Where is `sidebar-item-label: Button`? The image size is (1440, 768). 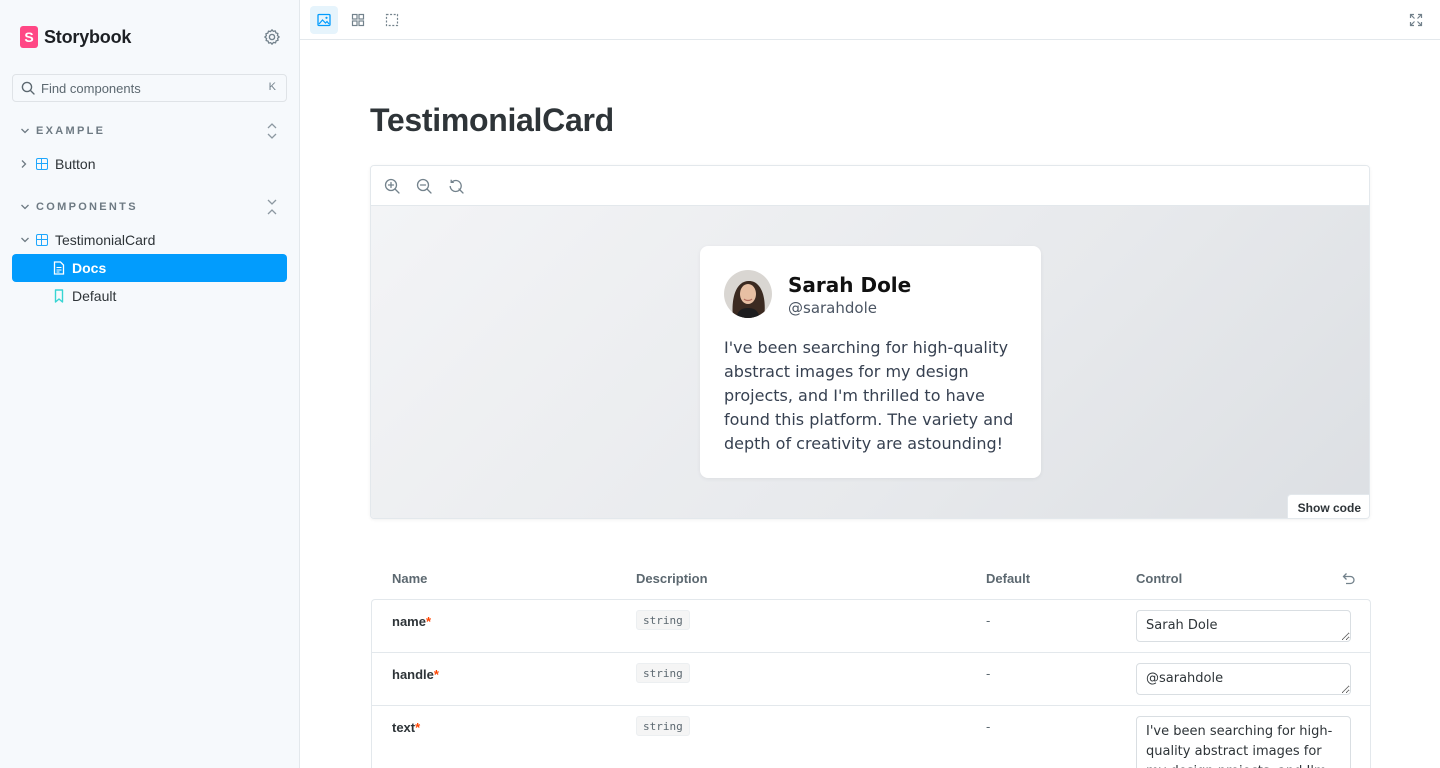 sidebar-item-label: Button is located at coordinates (75, 164).